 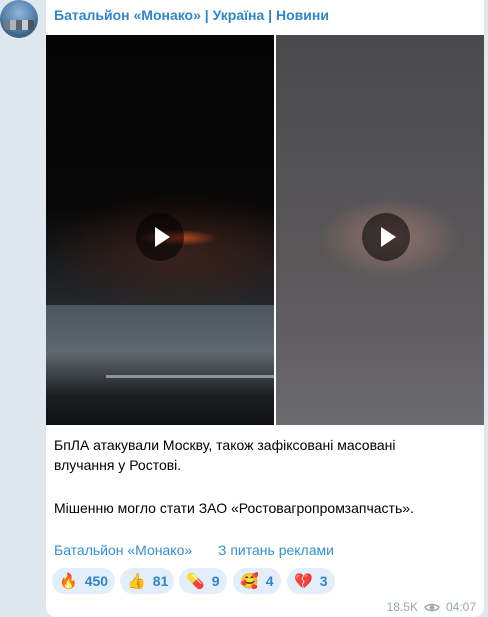 I want to click on play-button-left, so click(x=160, y=237).